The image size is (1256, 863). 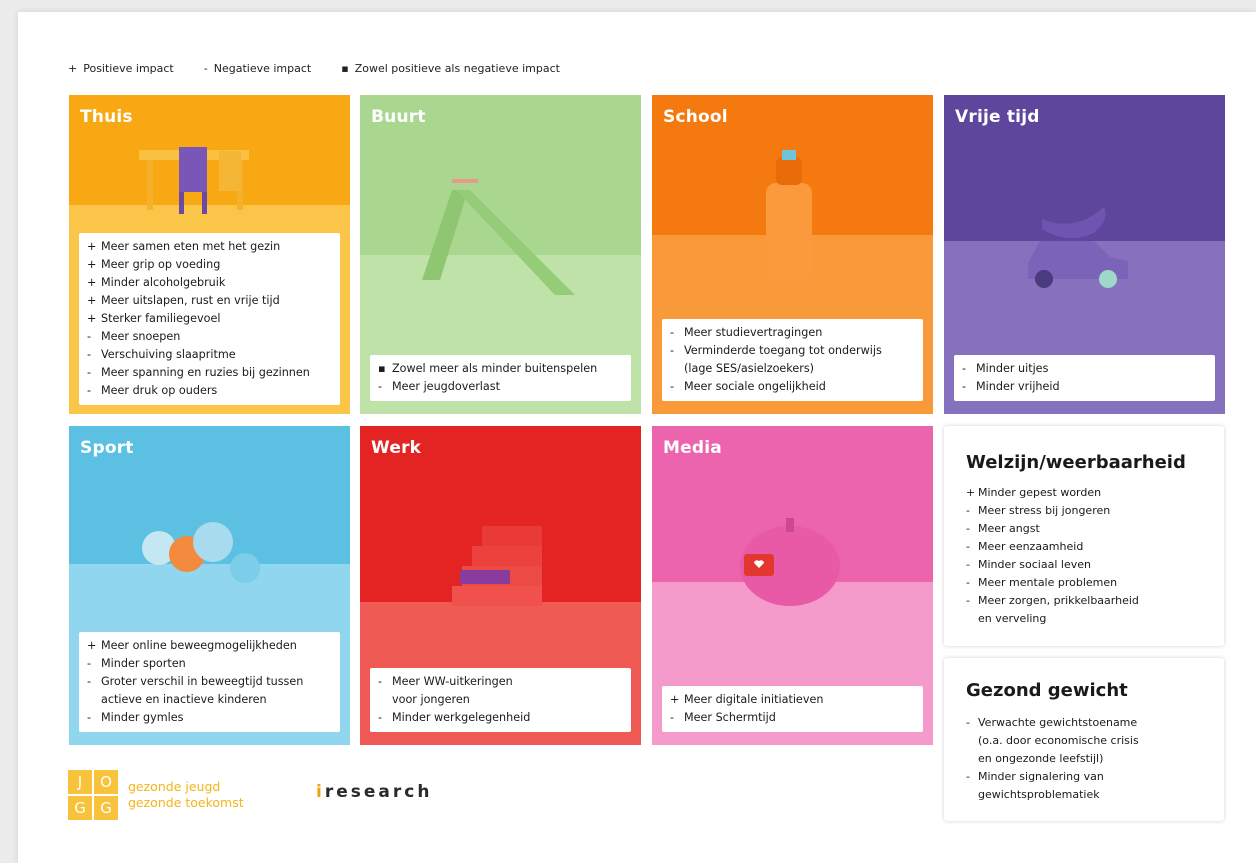 I want to click on list-item-text: Minder uitjes, so click(x=1012, y=368).